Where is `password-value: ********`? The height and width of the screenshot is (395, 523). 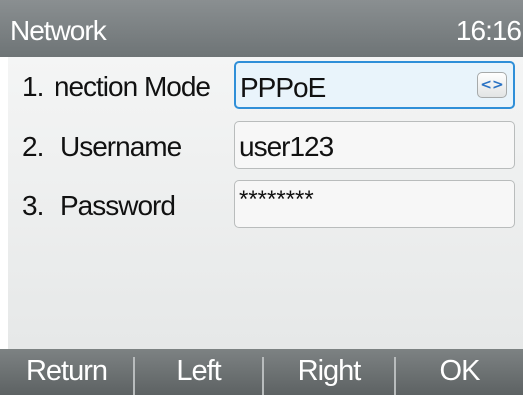
password-value: ******** is located at coordinates (276, 199).